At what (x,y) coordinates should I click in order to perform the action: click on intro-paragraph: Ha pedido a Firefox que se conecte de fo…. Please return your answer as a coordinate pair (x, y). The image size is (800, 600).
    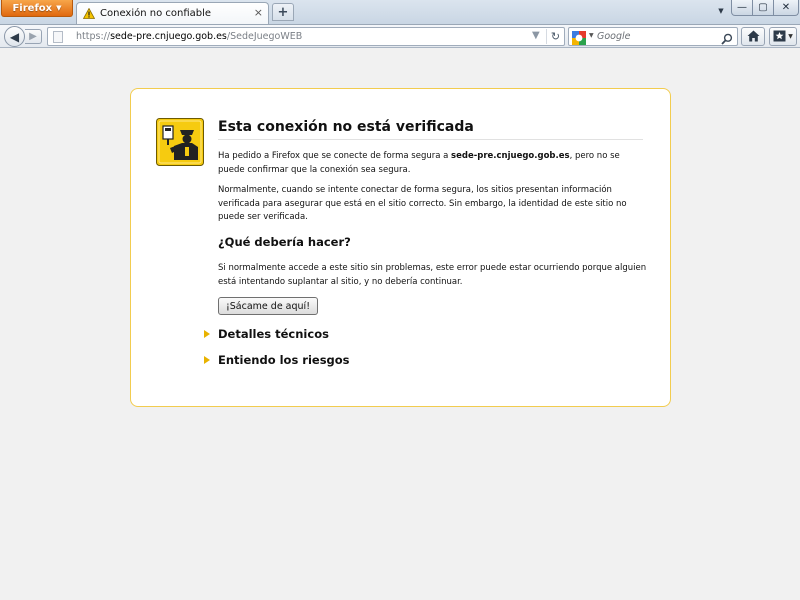
    Looking at the image, I should click on (433, 163).